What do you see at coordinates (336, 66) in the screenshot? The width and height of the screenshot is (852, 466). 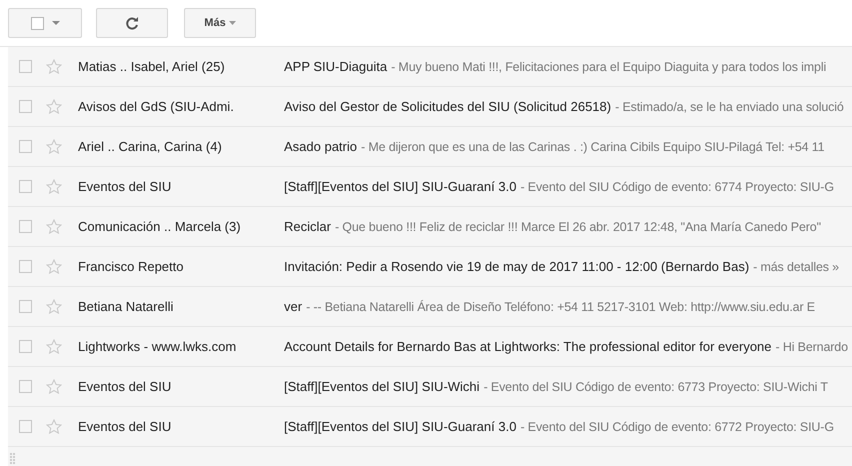 I see `email-subject: APP SIU-Diaguita` at bounding box center [336, 66].